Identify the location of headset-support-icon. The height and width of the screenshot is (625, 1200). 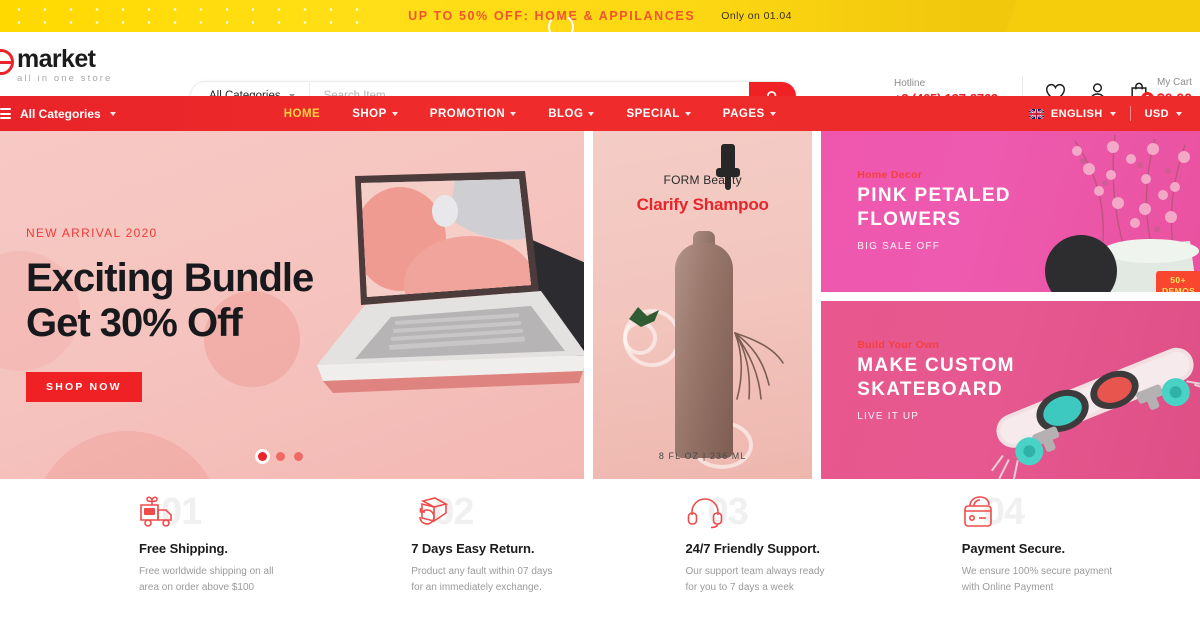
(704, 513).